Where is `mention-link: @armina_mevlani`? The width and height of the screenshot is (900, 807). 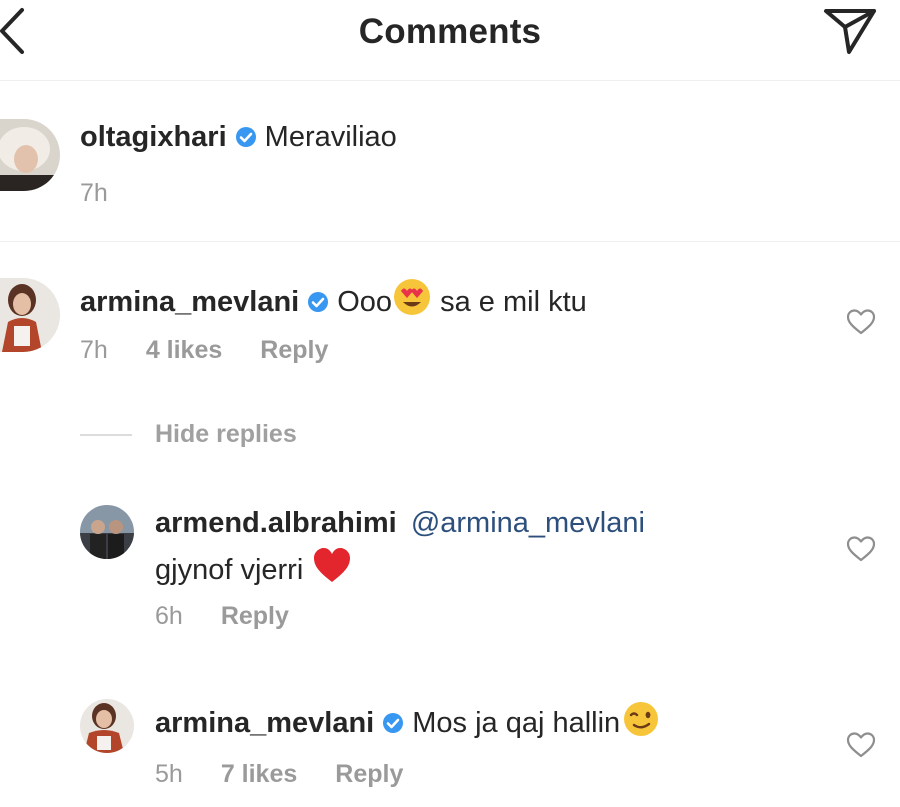 mention-link: @armina_mevlani is located at coordinates (528, 523).